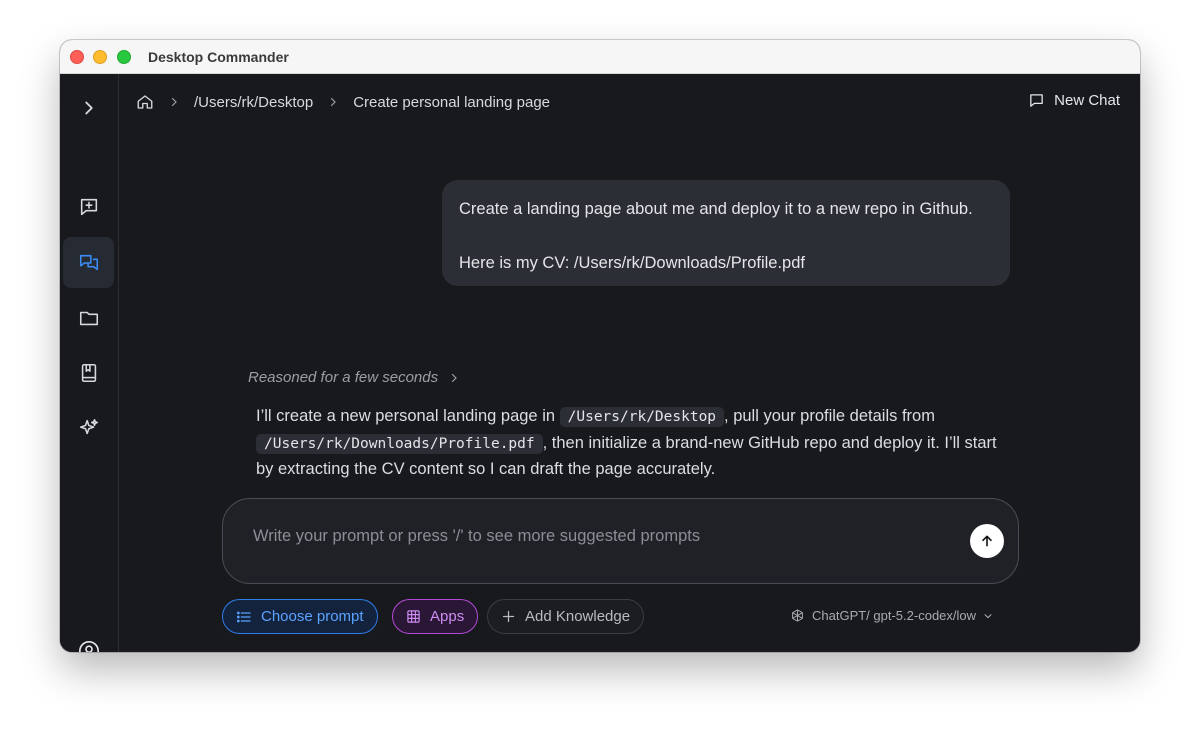 The height and width of the screenshot is (731, 1200). What do you see at coordinates (603, 536) in the screenshot?
I see `prompt-input` at bounding box center [603, 536].